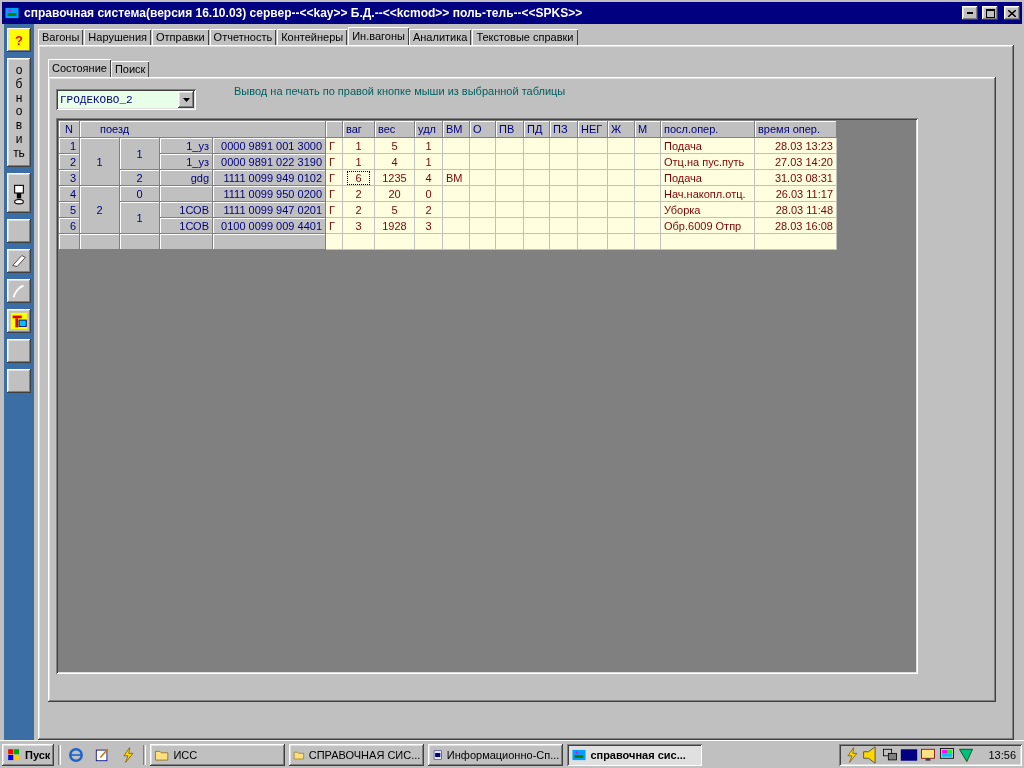  I want to click on close-icon, so click(1012, 13).